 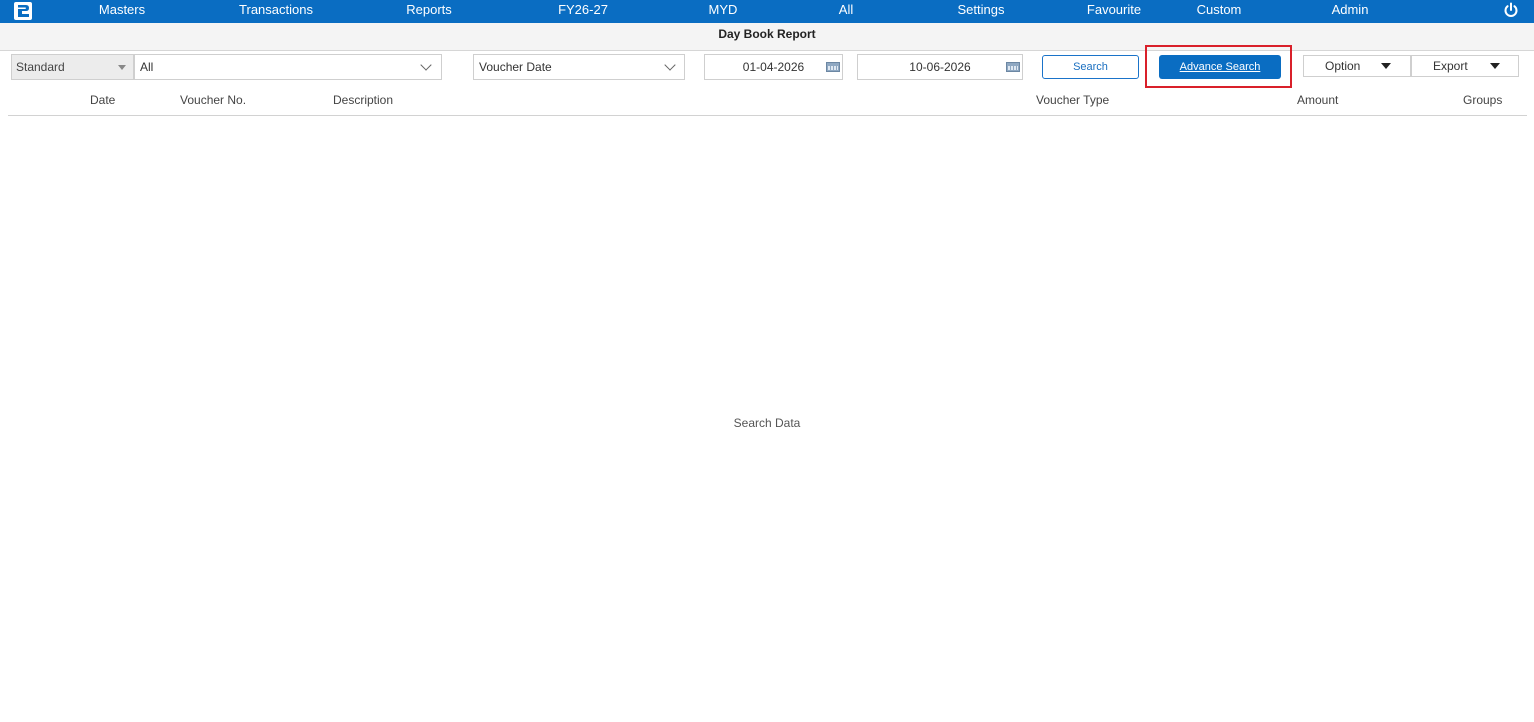 I want to click on export-label: Export, so click(x=1450, y=66).